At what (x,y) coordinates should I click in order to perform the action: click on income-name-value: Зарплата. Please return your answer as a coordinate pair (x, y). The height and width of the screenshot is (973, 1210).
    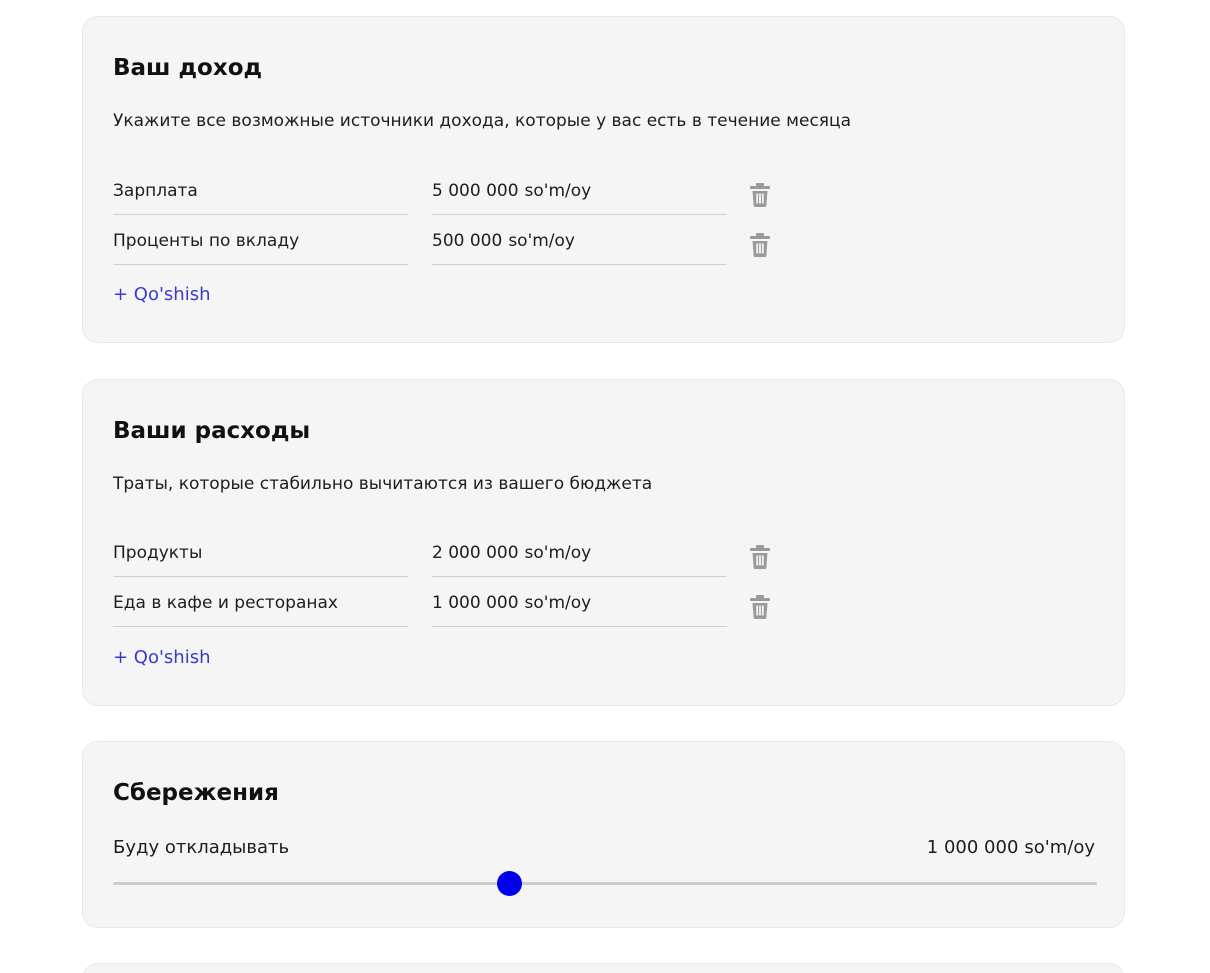
    Looking at the image, I should click on (155, 191).